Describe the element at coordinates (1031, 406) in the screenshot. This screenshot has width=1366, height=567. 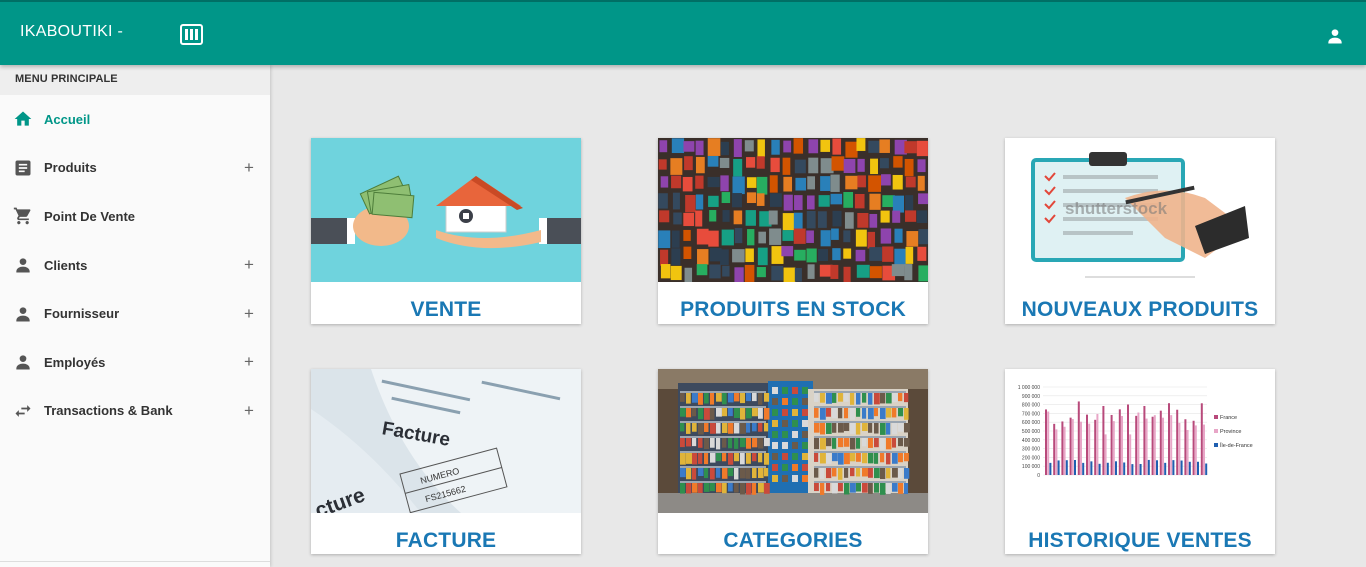
I see `chart-tick-label: 800 000` at that location.